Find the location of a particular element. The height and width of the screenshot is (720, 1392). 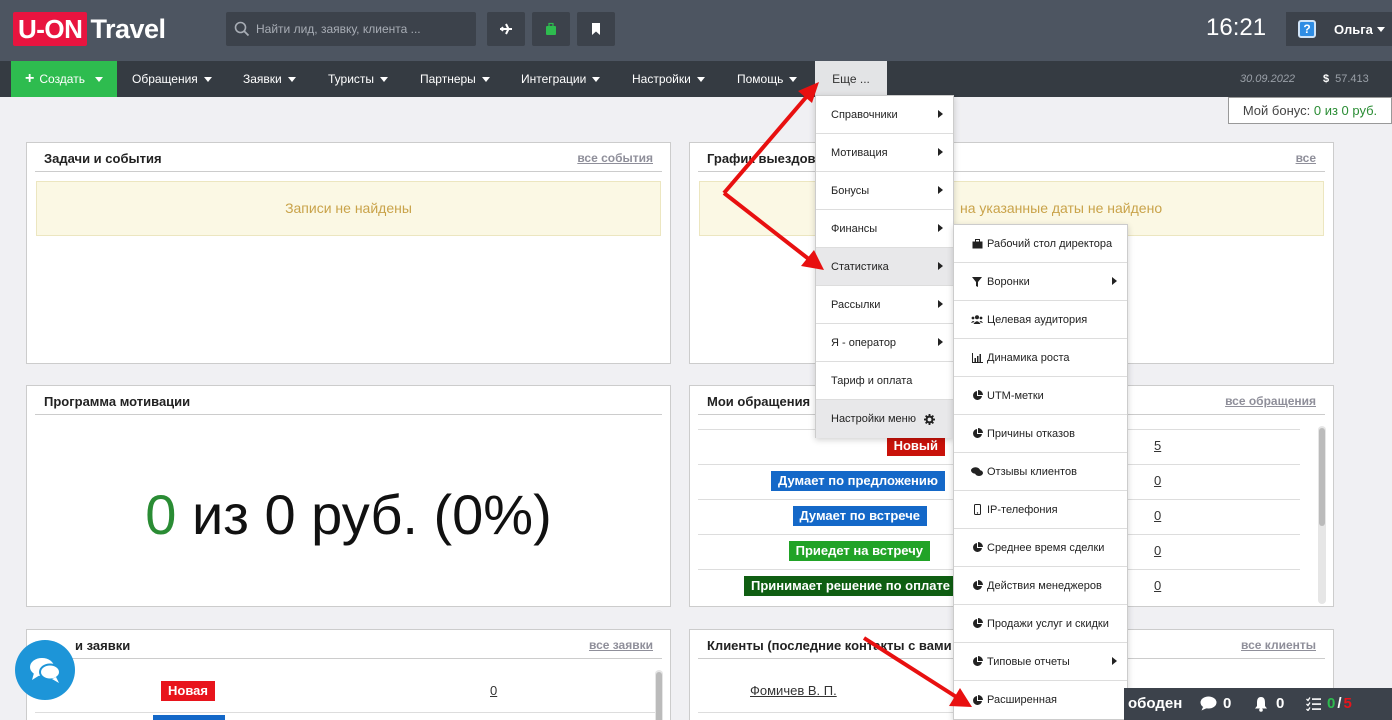

stats-item-typical-reports: Типовые отчеты is located at coordinates (1040, 662).